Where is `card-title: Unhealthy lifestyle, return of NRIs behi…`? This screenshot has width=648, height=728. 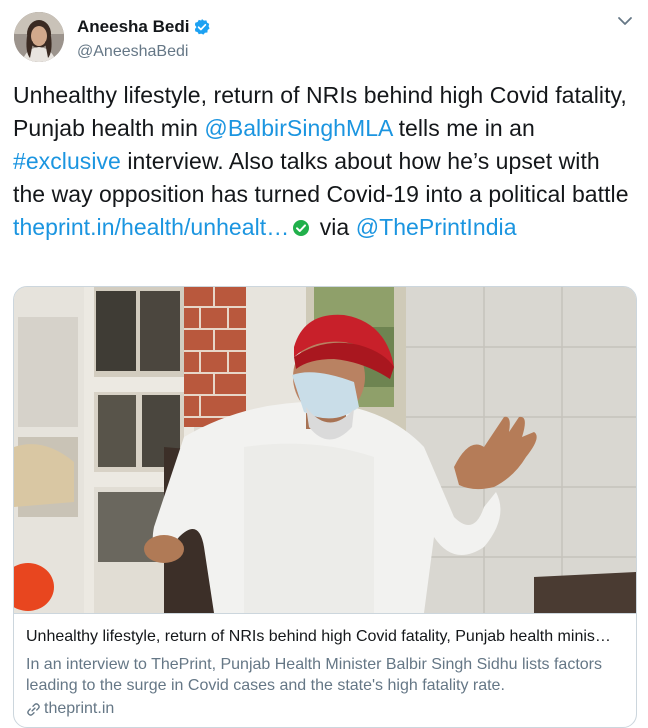
card-title: Unhealthy lifestyle, return of NRIs behi… is located at coordinates (326, 637).